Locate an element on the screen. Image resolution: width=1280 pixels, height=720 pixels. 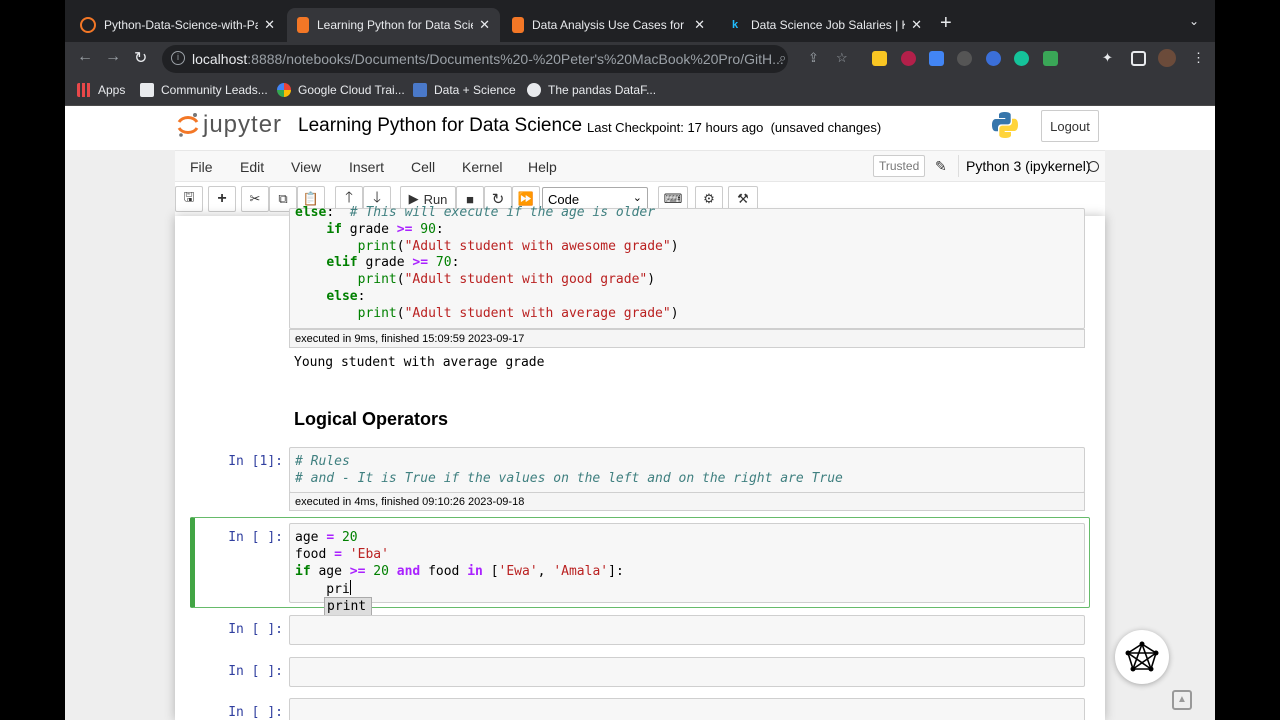
zoom-icon: ⌕ is located at coordinates (782, 58).